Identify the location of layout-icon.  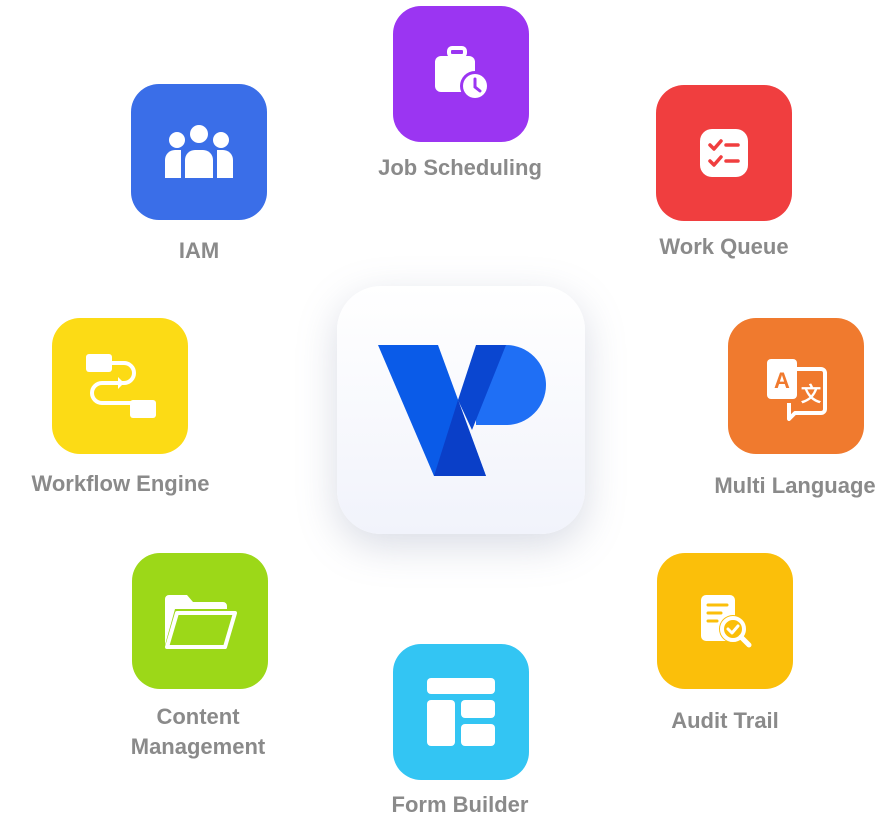
(461, 712).